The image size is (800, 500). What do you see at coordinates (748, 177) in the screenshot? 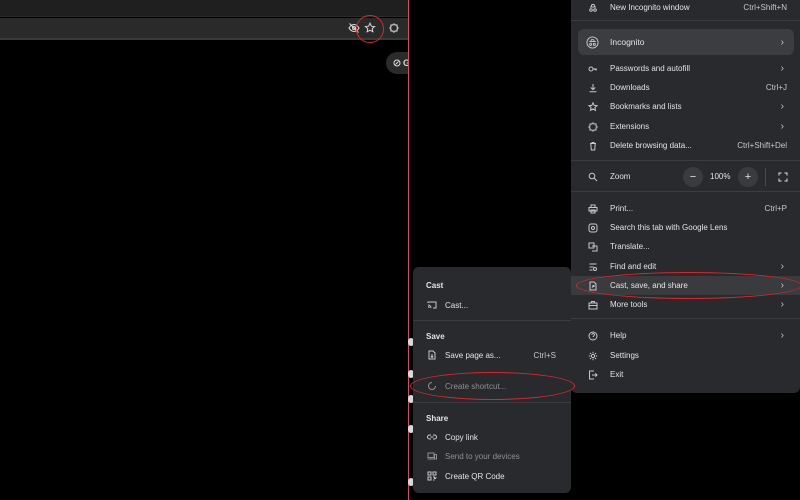
I see `zoom-in-button: +` at bounding box center [748, 177].